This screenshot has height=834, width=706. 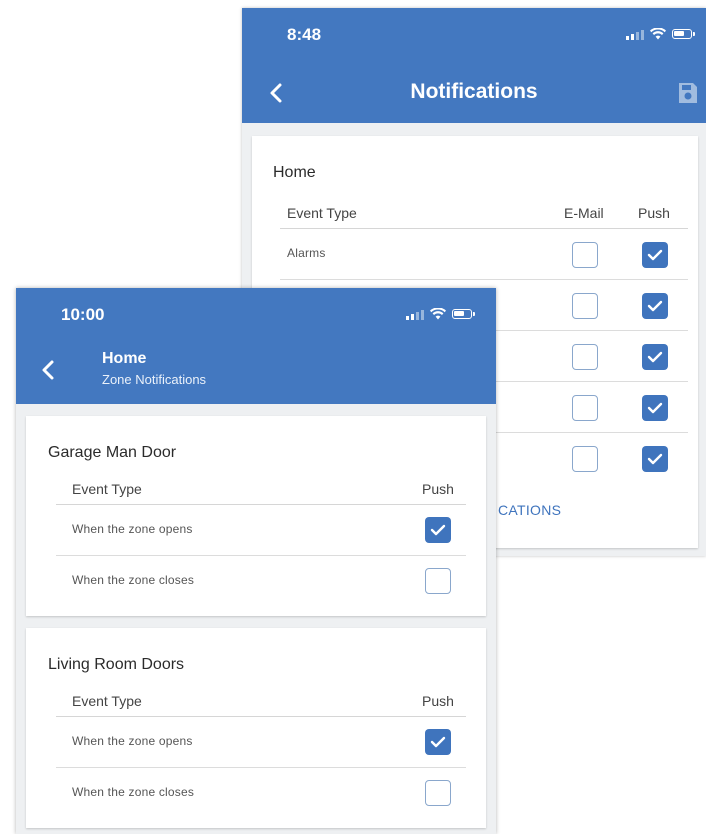 What do you see at coordinates (484, 254) in the screenshot?
I see `table-row: Alarms` at bounding box center [484, 254].